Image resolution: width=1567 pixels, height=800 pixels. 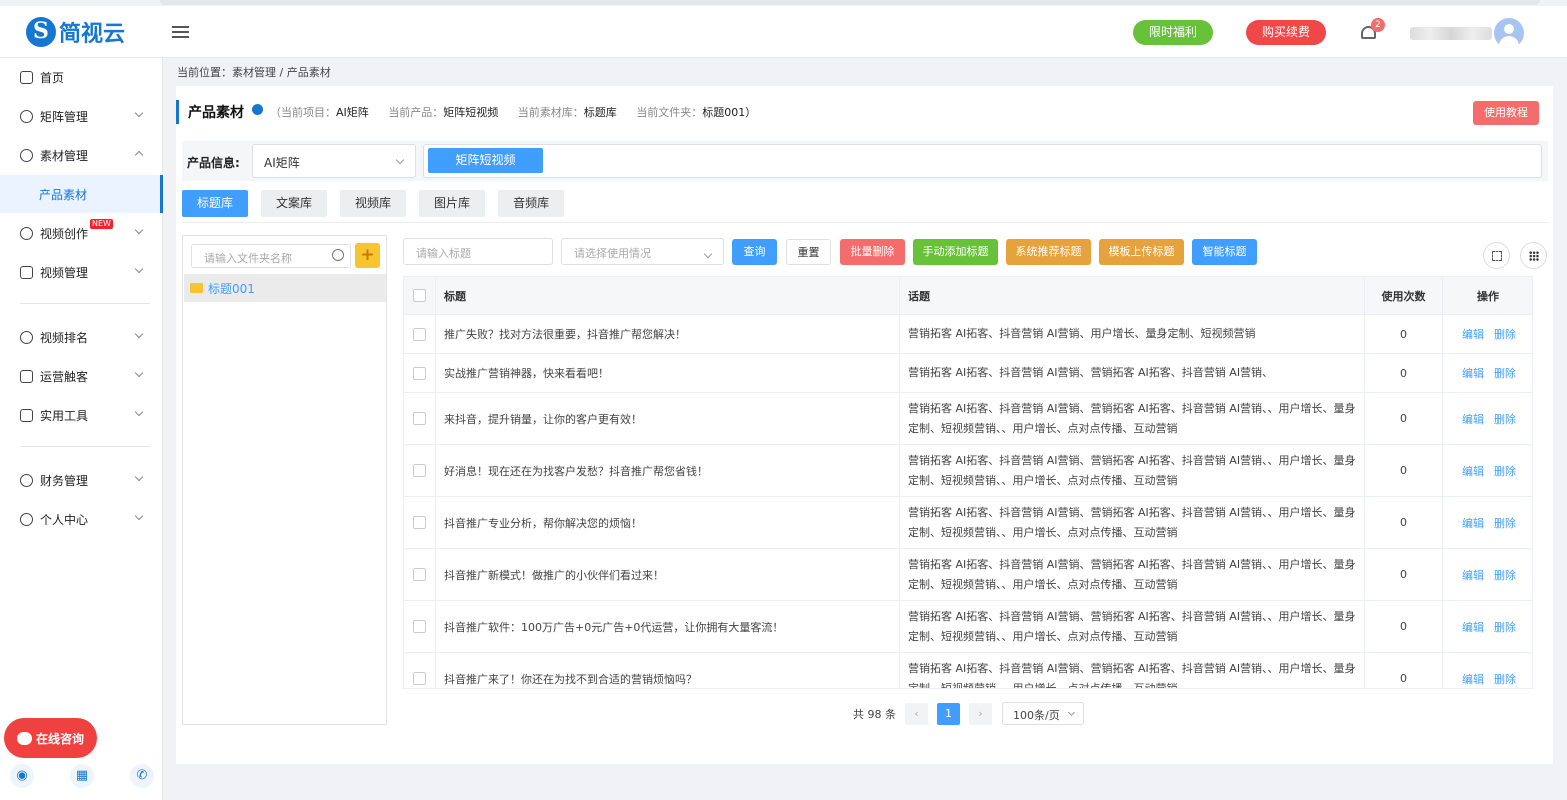 I want to click on add-folder-button: +, so click(x=367, y=255).